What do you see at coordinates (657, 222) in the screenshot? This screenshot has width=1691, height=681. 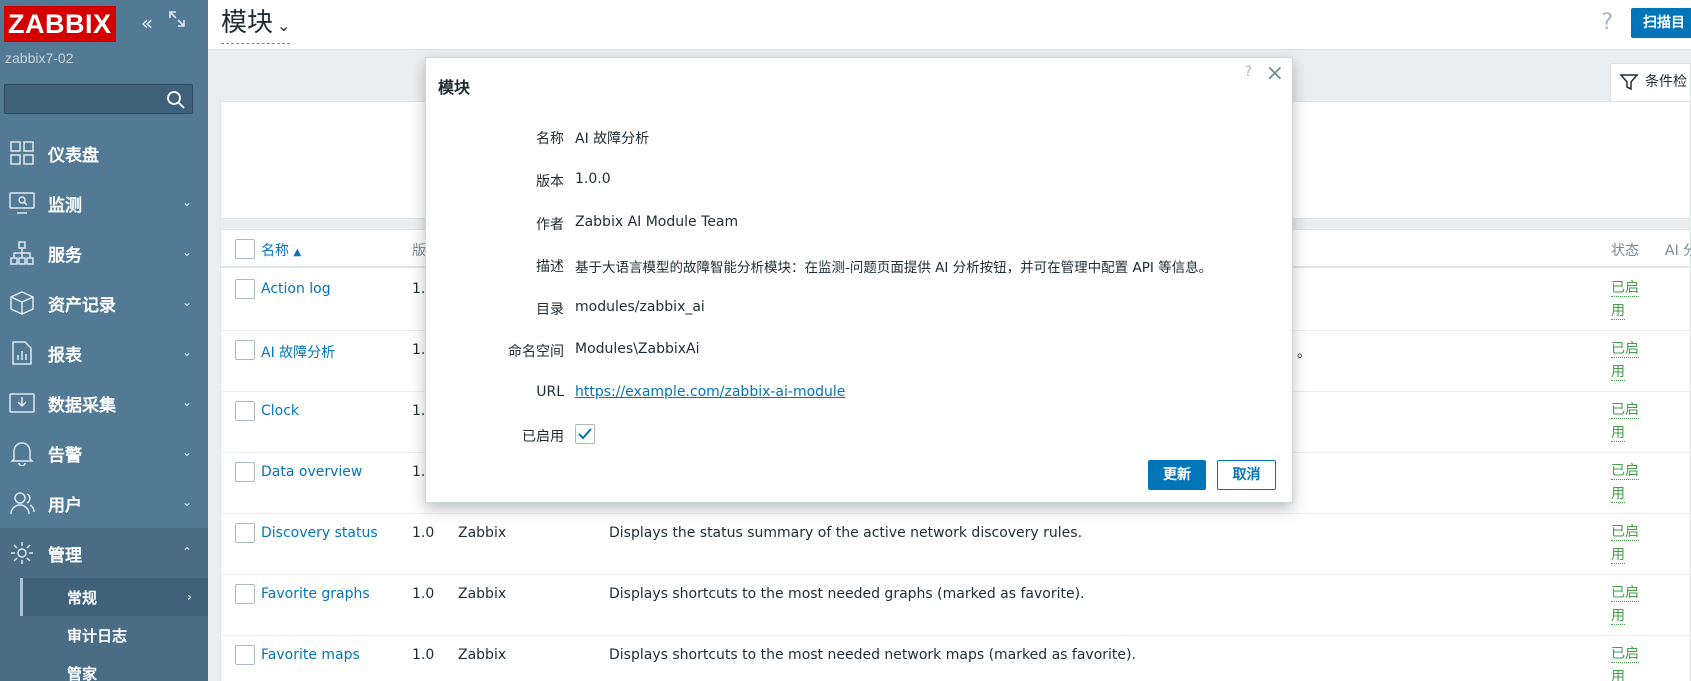 I see `module-author-value: Zabbix AI Module Team` at bounding box center [657, 222].